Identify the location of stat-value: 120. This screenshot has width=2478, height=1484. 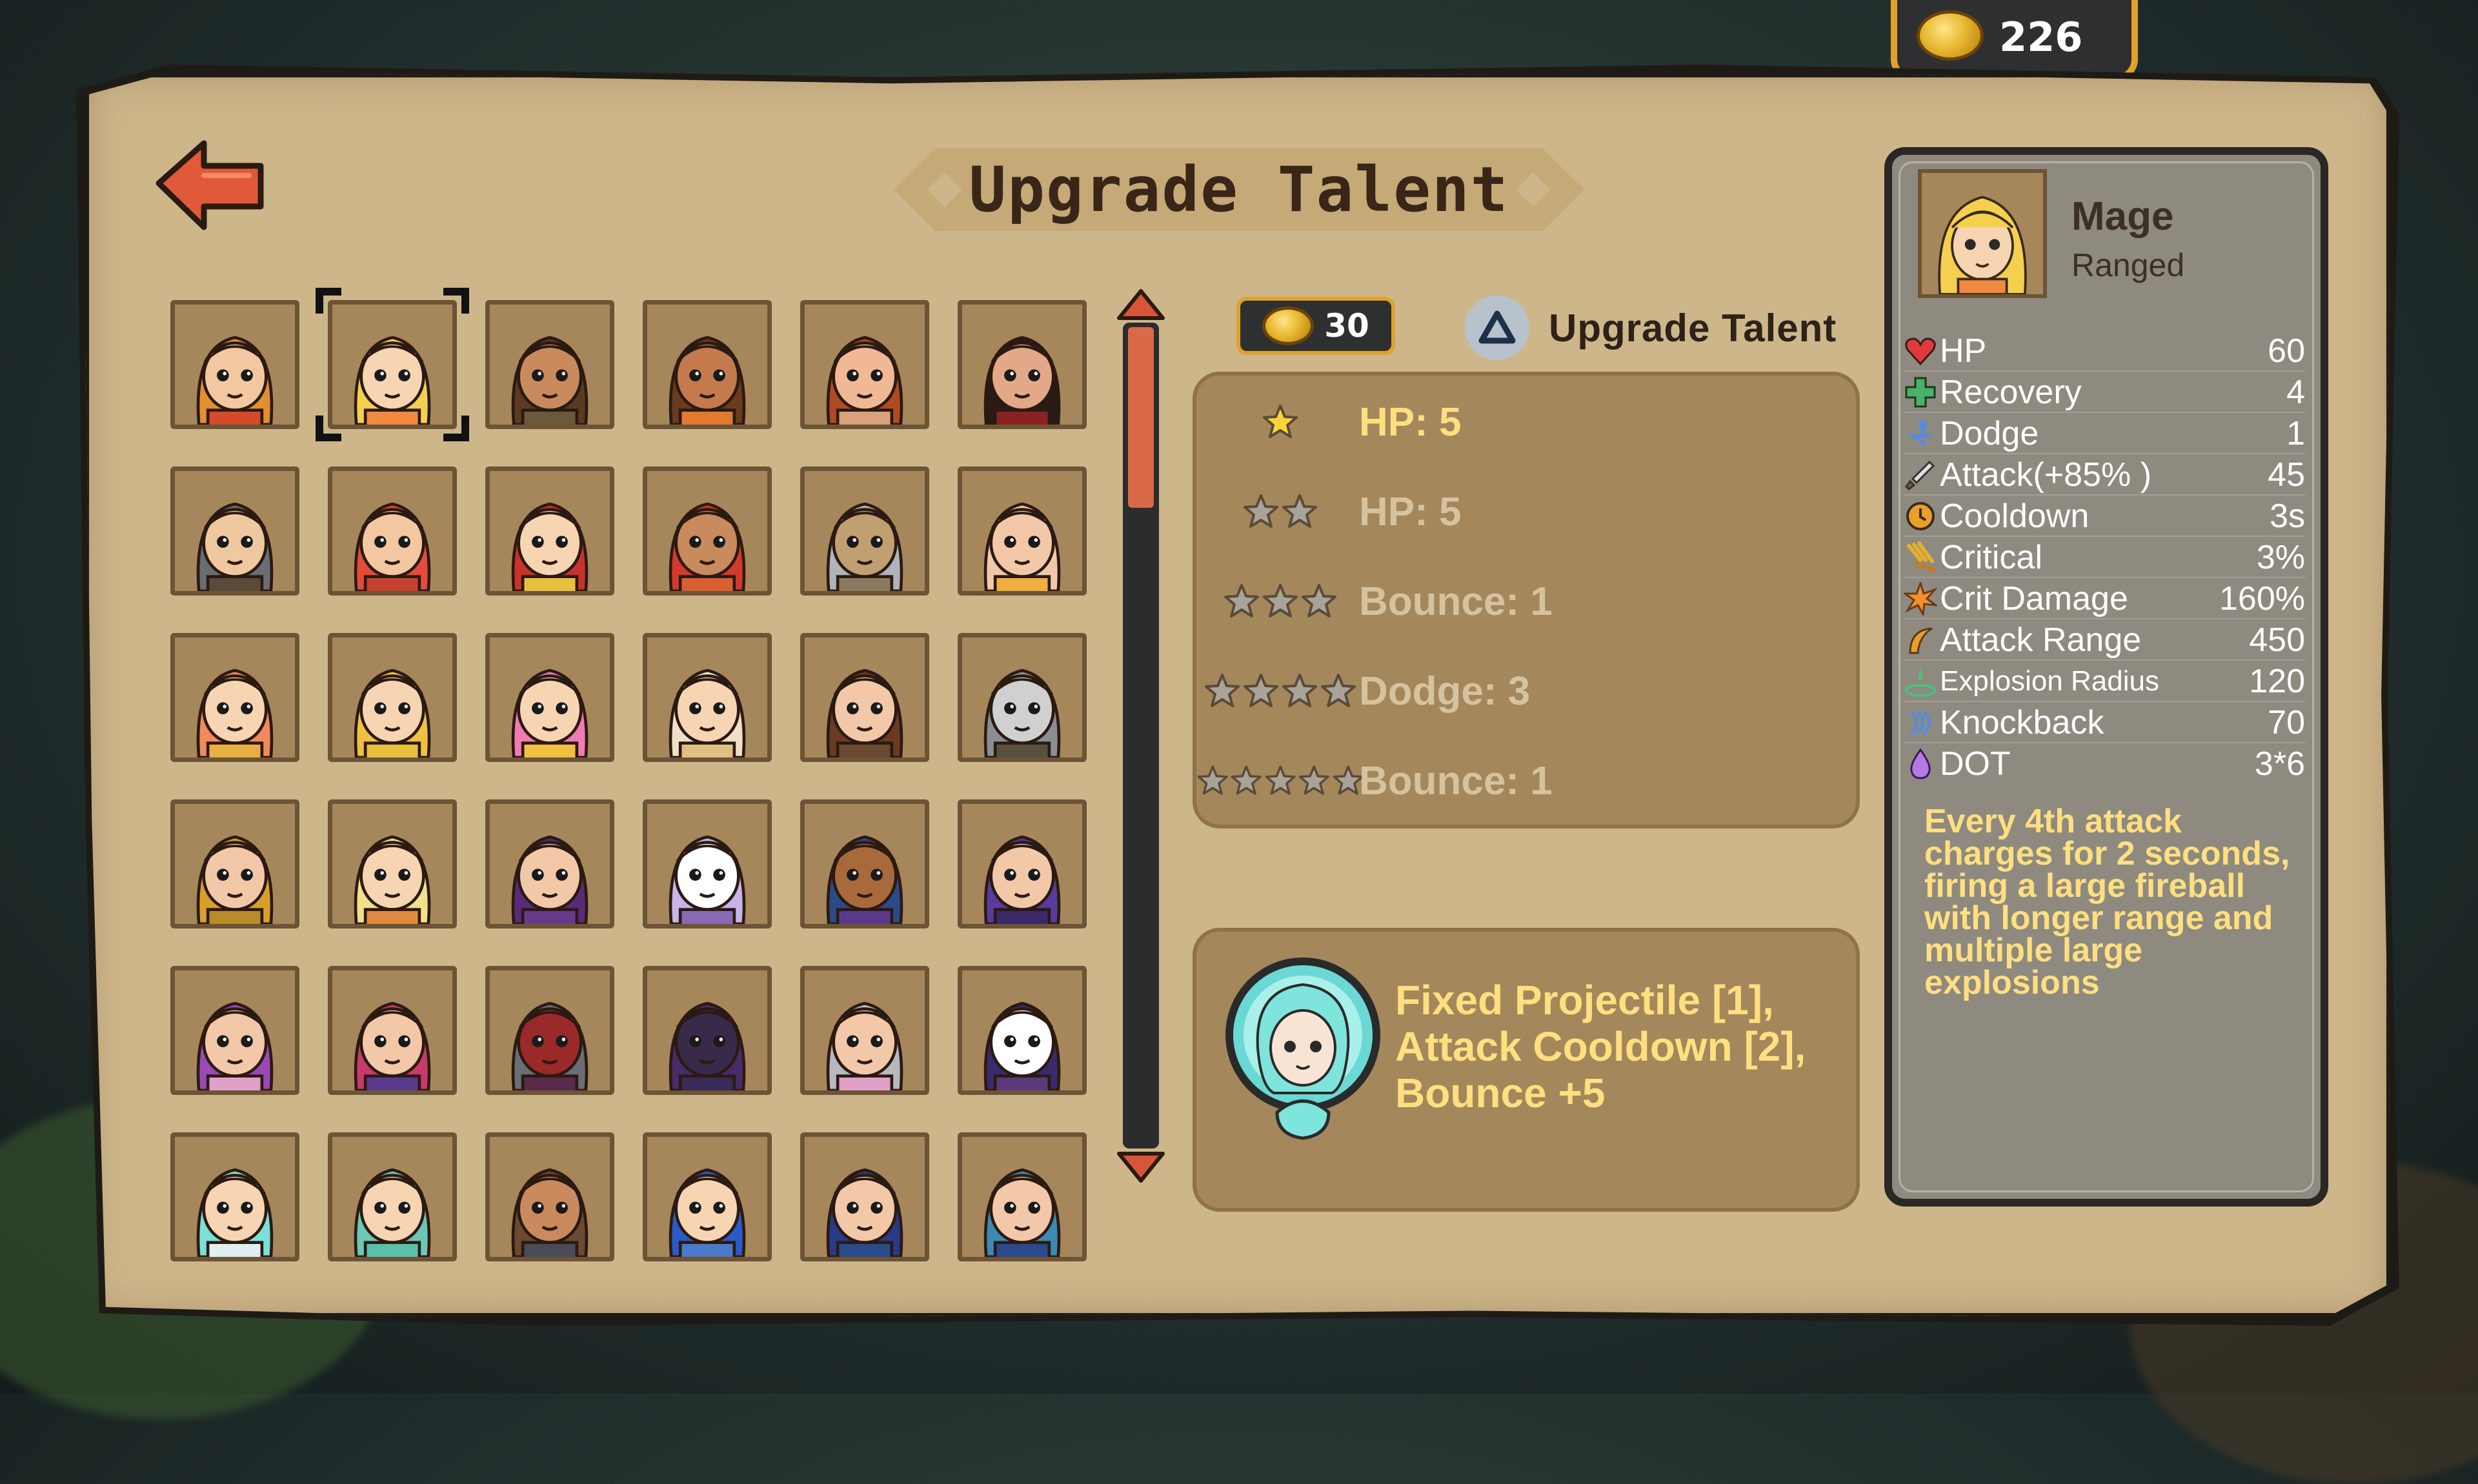
(2277, 681).